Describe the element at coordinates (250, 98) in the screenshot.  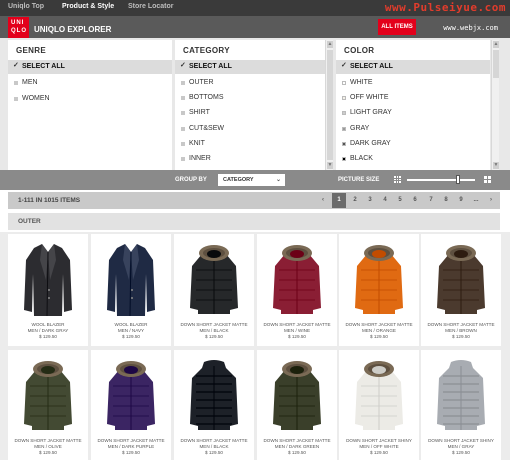
I see `category-option-bottoms: BOTTOMS` at that location.